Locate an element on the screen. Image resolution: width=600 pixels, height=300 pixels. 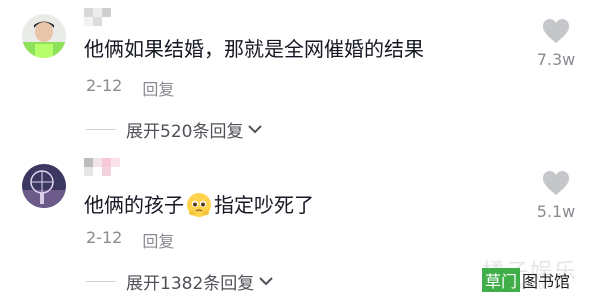
like-button: 7.3w is located at coordinates (556, 43).